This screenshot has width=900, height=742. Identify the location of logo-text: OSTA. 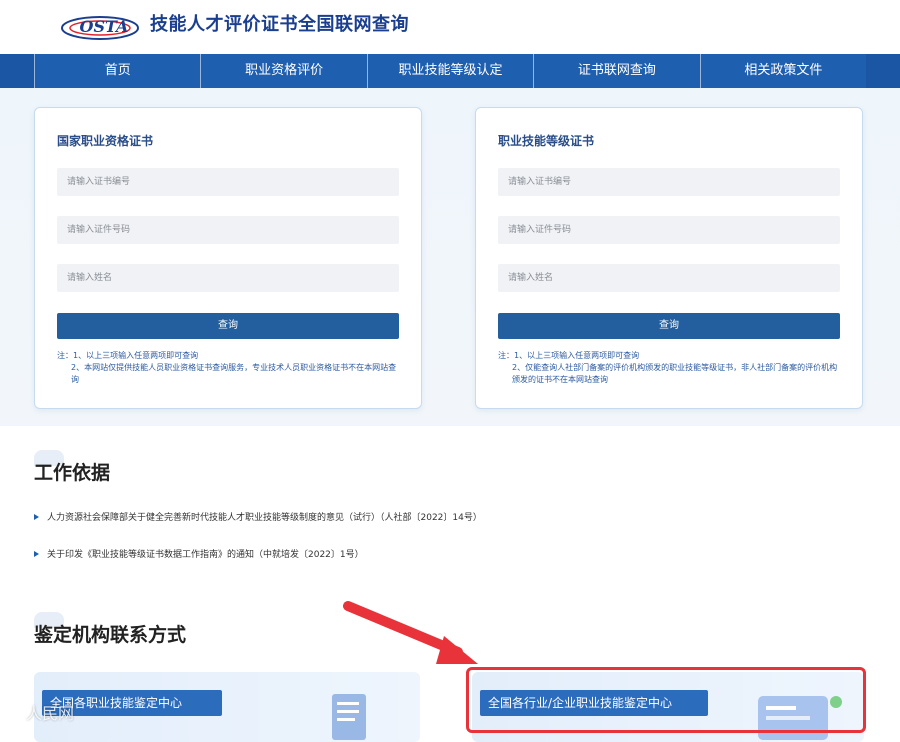
(104, 26).